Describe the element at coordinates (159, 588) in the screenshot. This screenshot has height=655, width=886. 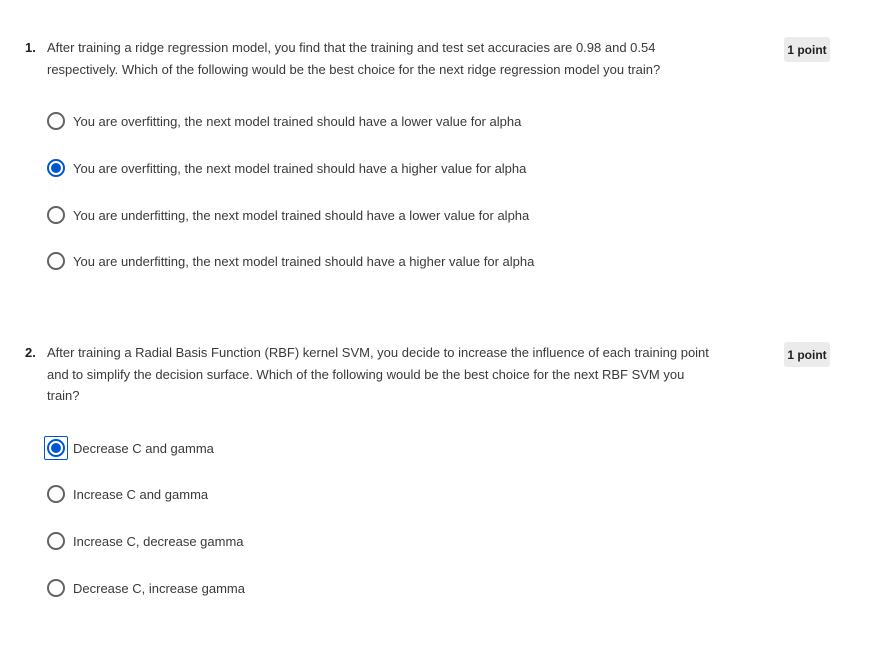
I see `option-label: Decrease C, increase gamma` at that location.